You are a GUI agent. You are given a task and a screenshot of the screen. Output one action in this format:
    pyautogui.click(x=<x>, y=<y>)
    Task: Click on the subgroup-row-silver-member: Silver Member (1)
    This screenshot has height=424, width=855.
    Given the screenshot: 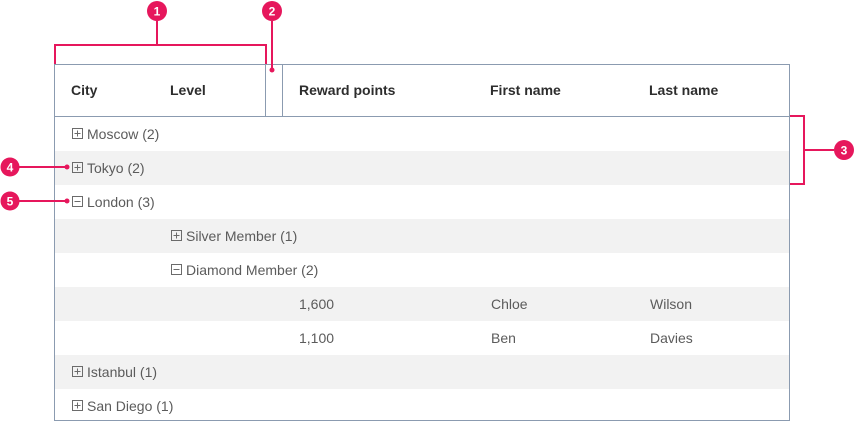 What is the action you would take?
    pyautogui.click(x=422, y=236)
    